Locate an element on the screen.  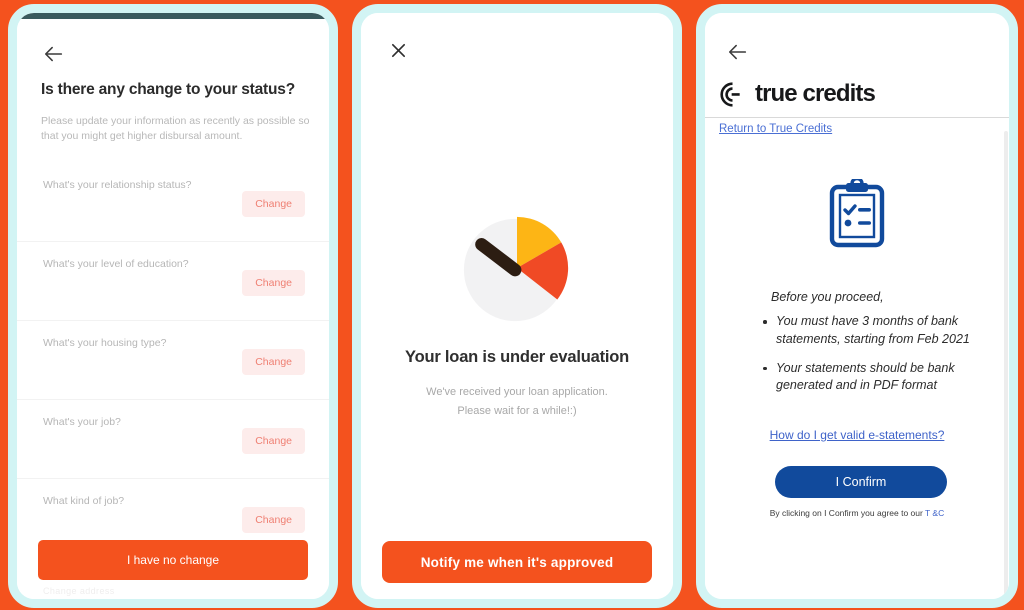
speedometer-gauge-icon is located at coordinates (516, 269).